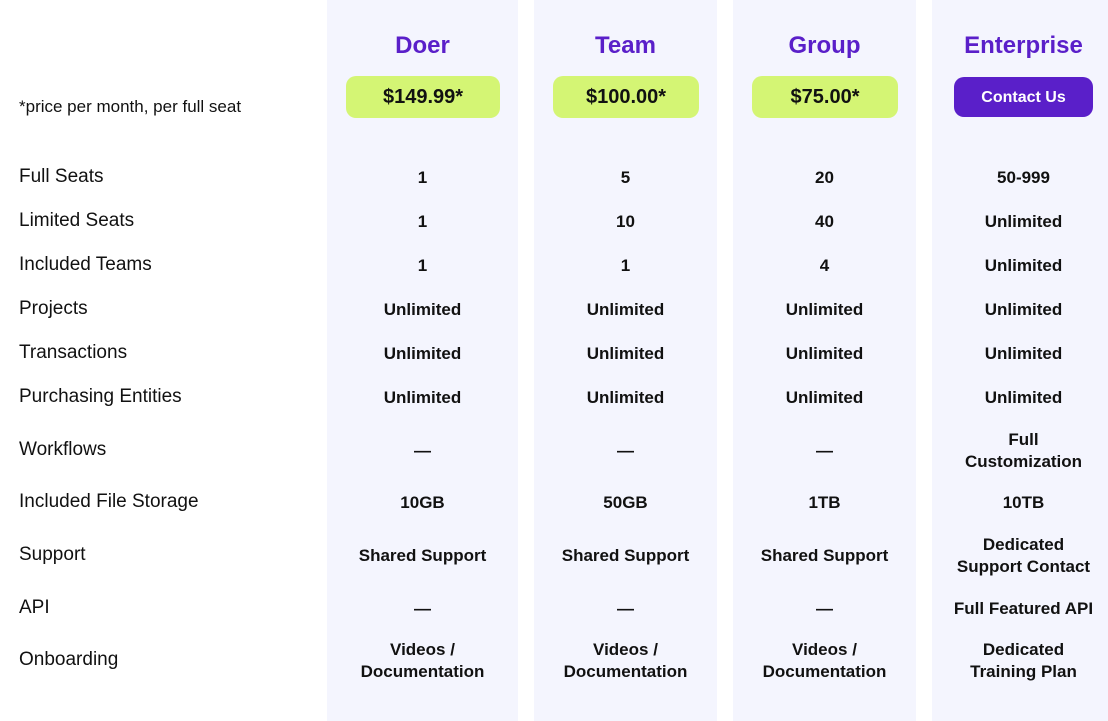 Image resolution: width=1108 pixels, height=721 pixels. What do you see at coordinates (626, 97) in the screenshot?
I see `price-badge-team: $100.00*` at bounding box center [626, 97].